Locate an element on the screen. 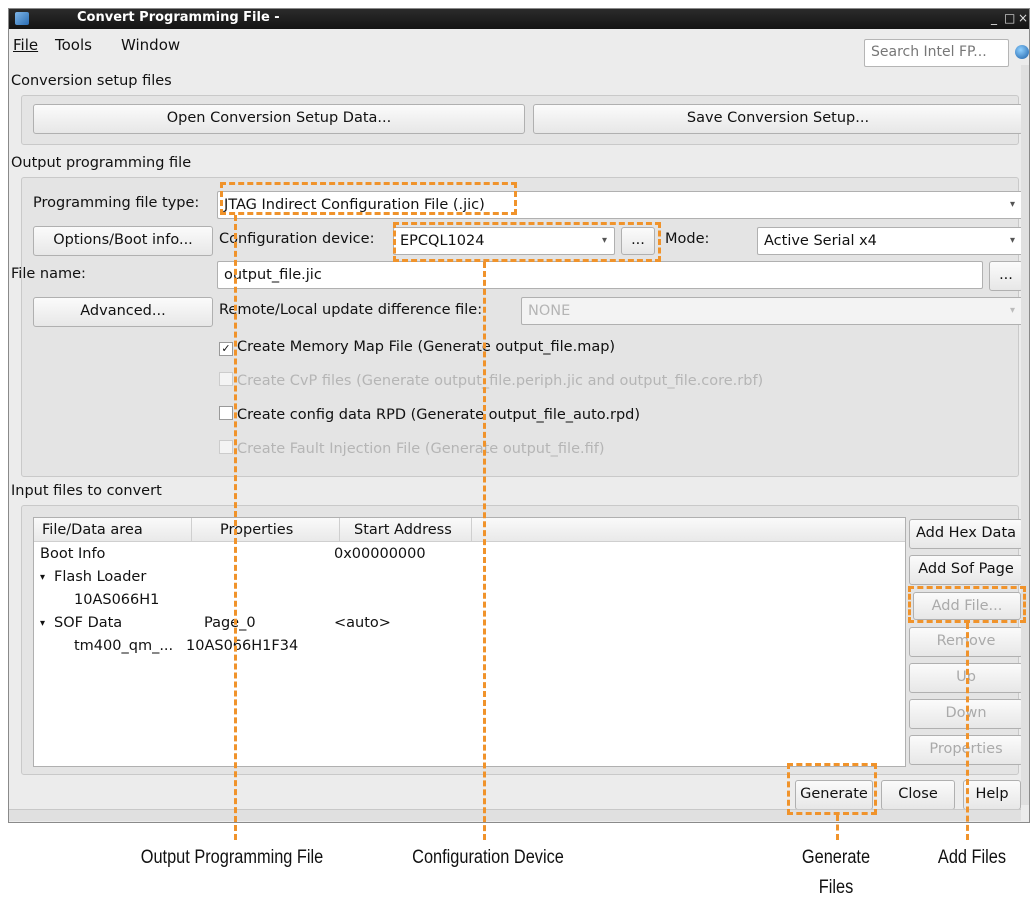 Image resolution: width=1030 pixels, height=903 pixels. leader-line-add-files is located at coordinates (967, 731).